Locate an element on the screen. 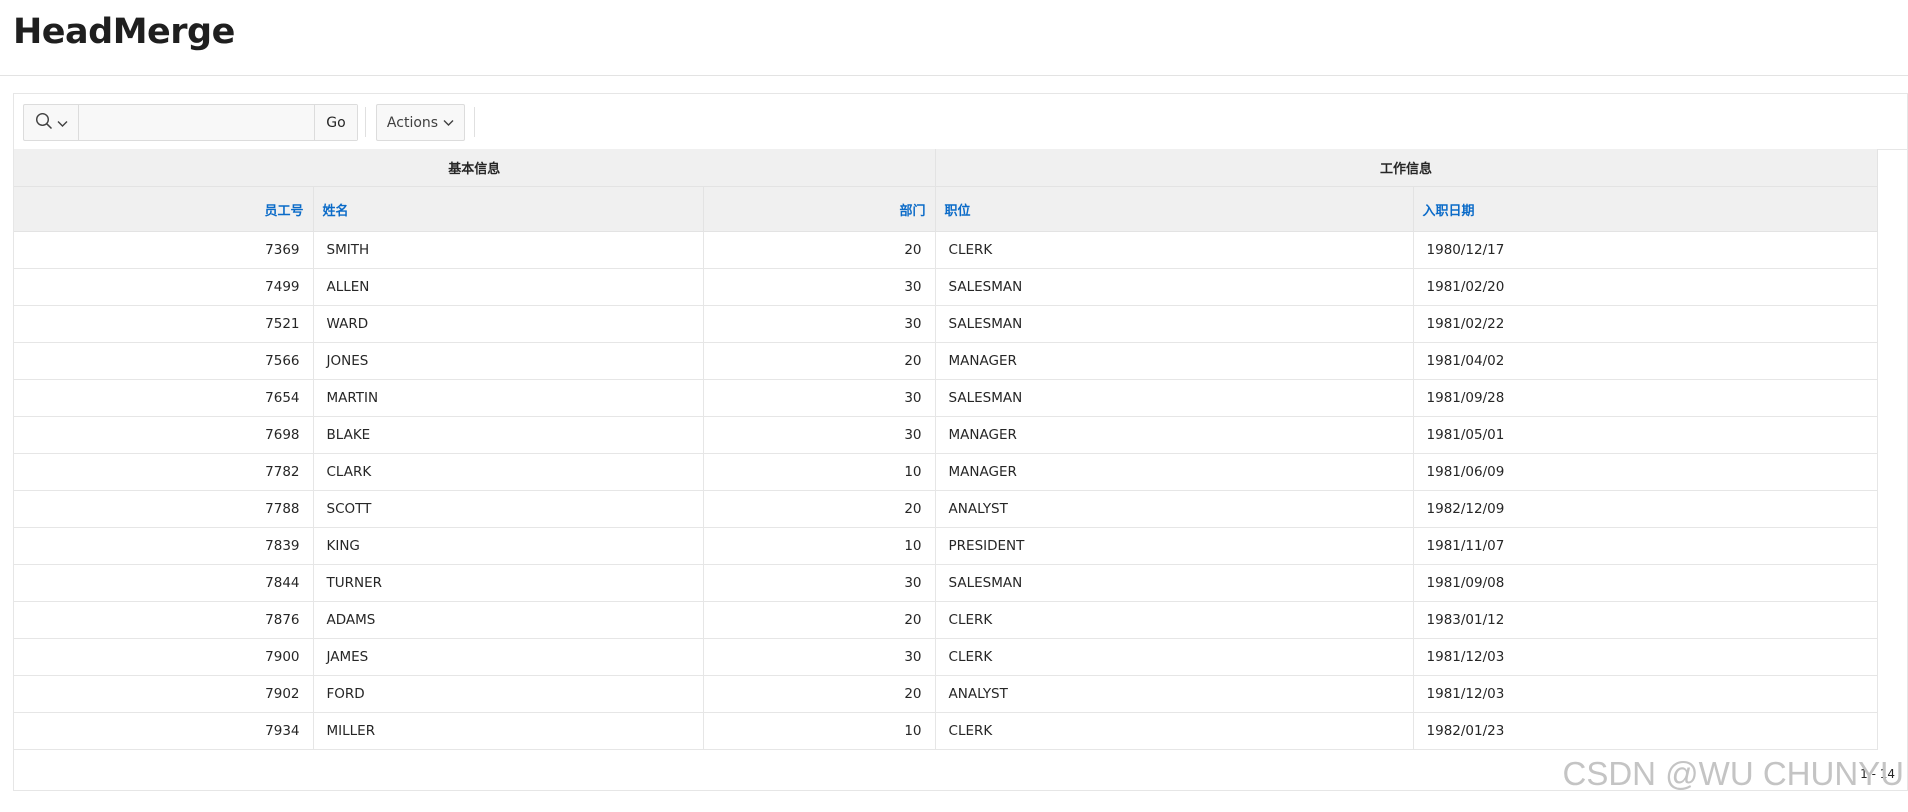 Image resolution: width=1908 pixels, height=812 pixels. column-header-name: 姓名 is located at coordinates (508, 209).